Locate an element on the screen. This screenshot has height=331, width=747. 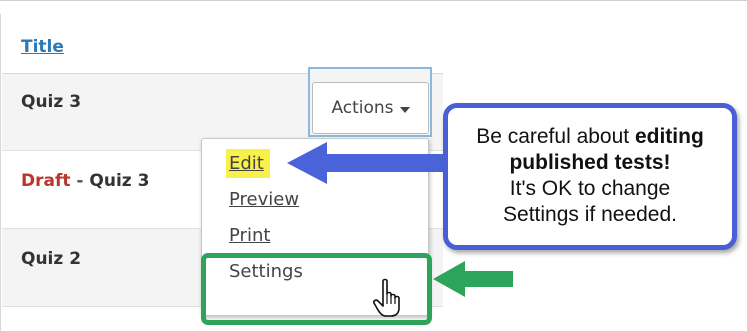
menu-item-print: Print is located at coordinates (249, 235).